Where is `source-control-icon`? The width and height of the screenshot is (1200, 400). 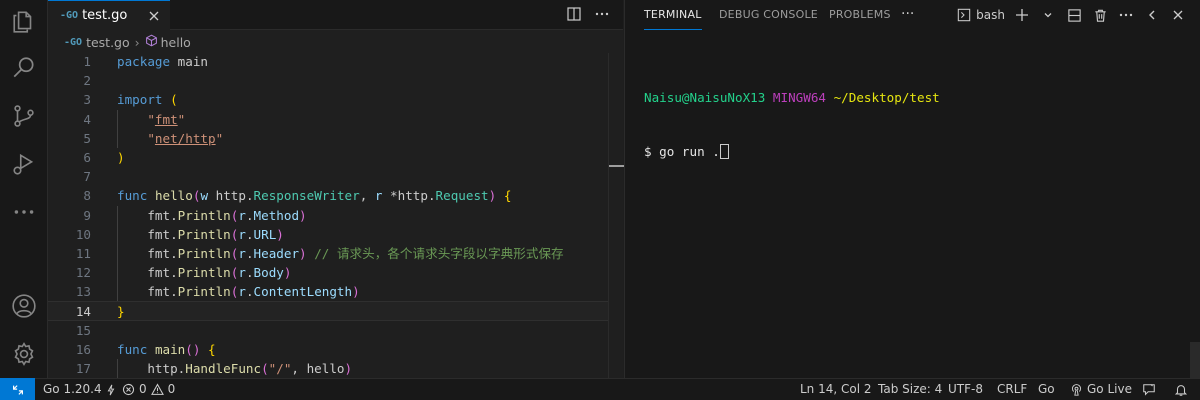
source-control-icon is located at coordinates (24, 116).